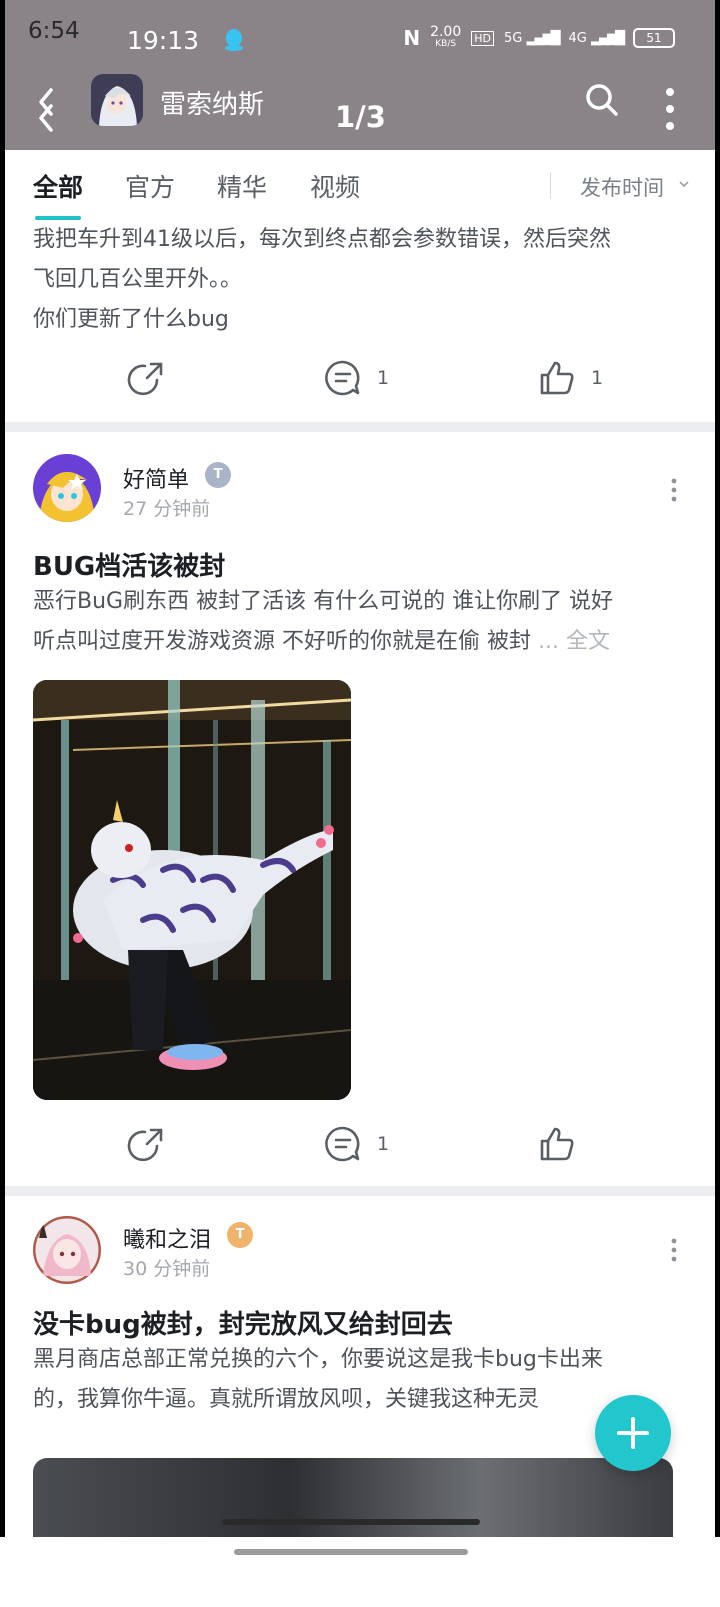 This screenshot has height=1607, width=720. I want to click on outer-clock: 6:54, so click(54, 31).